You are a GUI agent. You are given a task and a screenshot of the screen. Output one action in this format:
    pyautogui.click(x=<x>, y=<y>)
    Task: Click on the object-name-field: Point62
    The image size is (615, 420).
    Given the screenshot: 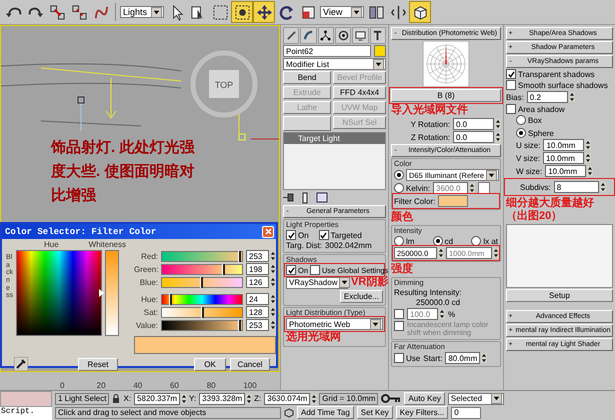 What is the action you would take?
    pyautogui.click(x=327, y=51)
    